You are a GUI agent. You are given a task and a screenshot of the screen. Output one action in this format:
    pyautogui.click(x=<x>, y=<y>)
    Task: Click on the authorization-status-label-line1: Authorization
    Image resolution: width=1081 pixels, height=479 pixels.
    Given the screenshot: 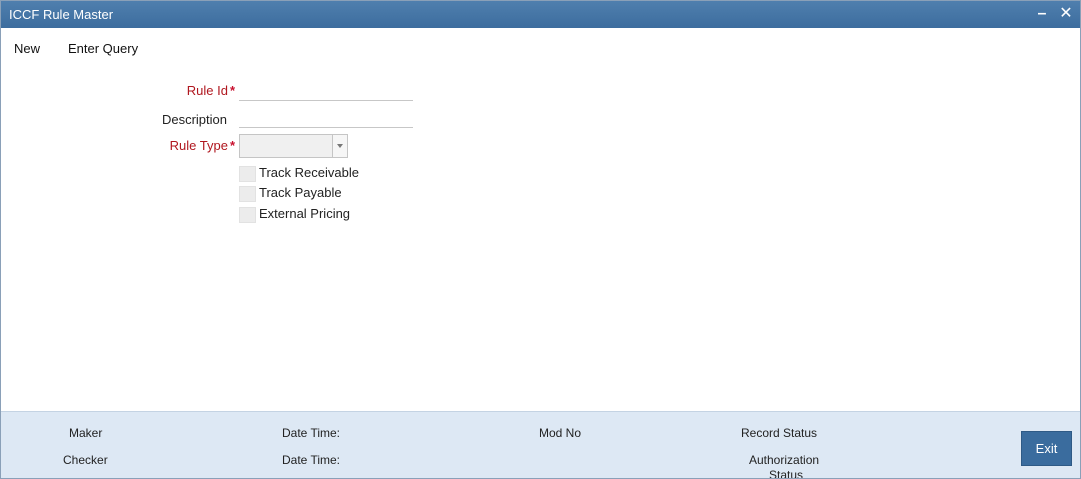 What is the action you would take?
    pyautogui.click(x=784, y=460)
    